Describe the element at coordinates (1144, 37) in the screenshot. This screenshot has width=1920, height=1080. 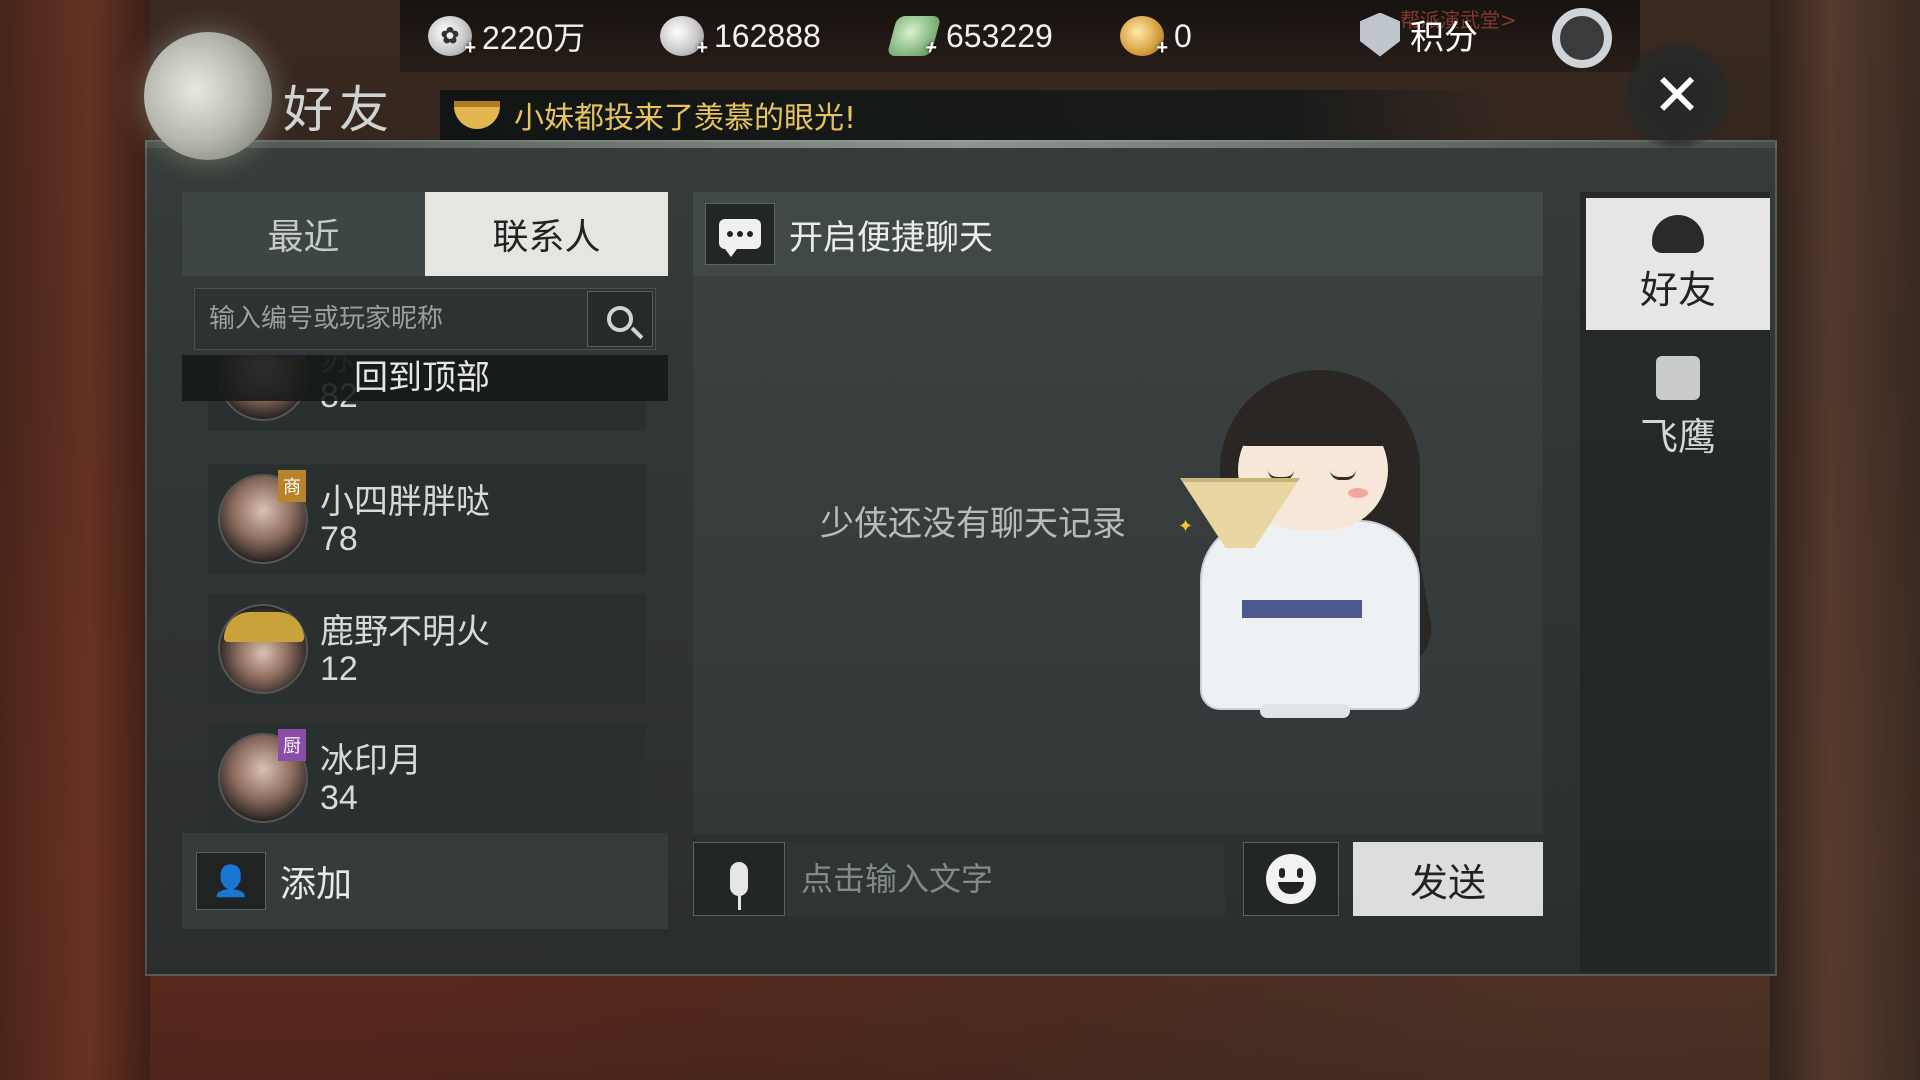
I see `gold-ingot-icon: +` at that location.